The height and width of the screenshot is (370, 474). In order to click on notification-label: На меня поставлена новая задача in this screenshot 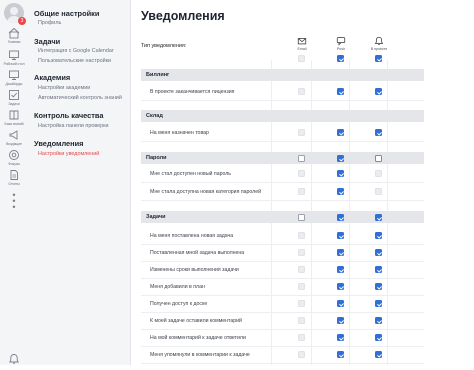, I will do `click(192, 236)`.